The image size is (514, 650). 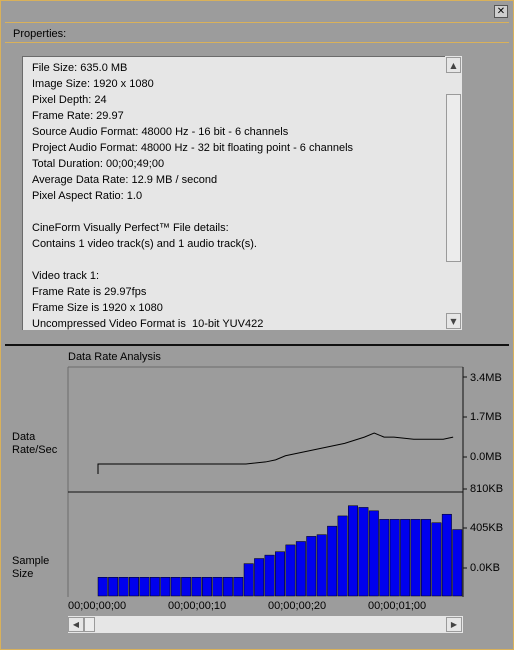 What do you see at coordinates (454, 624) in the screenshot?
I see `scroll-right-icon: ▶` at bounding box center [454, 624].